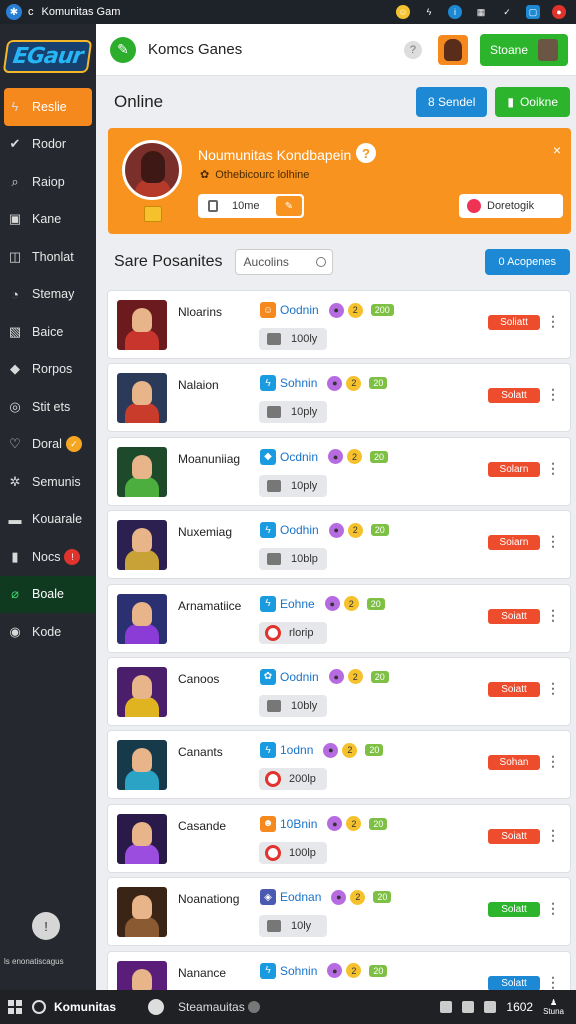 The height and width of the screenshot is (1024, 576). I want to click on game-card: Casande ☻ 10Bnin ● 2 20 100lp Soiatt ⋮, so click(339, 838).